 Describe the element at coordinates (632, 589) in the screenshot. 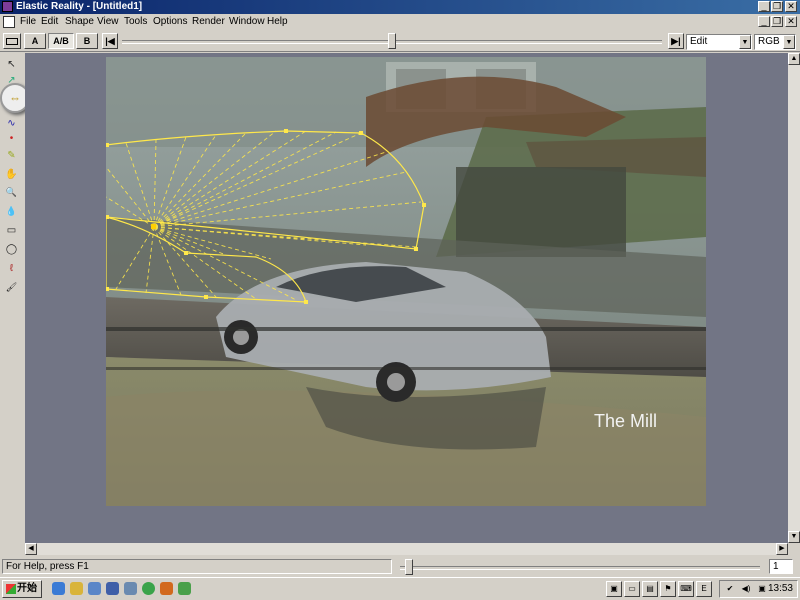

I see `task-drive-icon: ▭` at that location.